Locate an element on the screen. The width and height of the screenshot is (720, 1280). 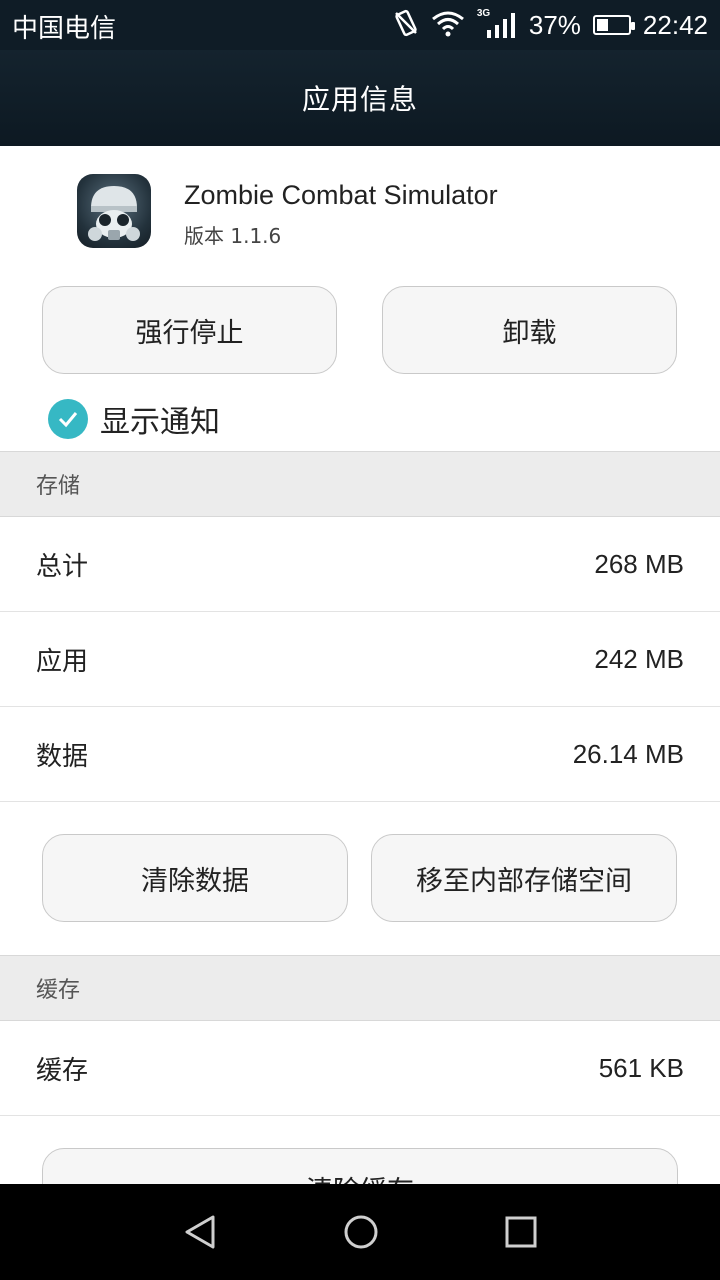
clock: 22:42 is located at coordinates (675, 24).